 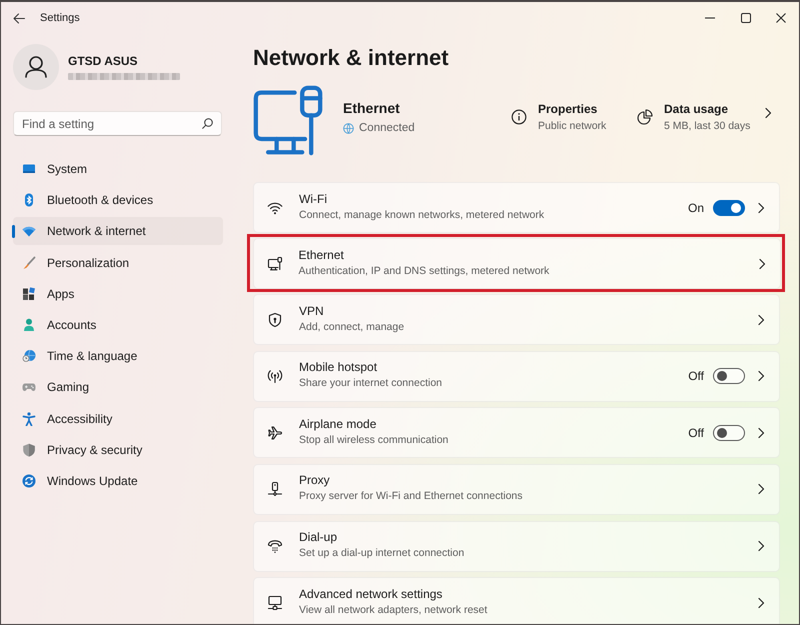 What do you see at coordinates (351, 58) in the screenshot?
I see `page-title: Network & internet` at bounding box center [351, 58].